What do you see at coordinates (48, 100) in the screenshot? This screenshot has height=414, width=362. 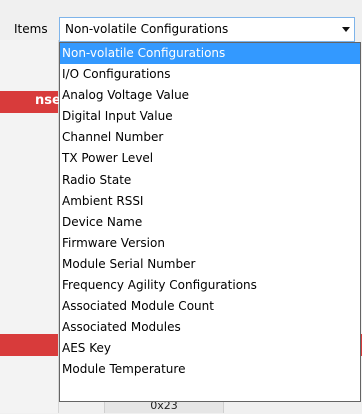 I see `section-header-text: nse` at bounding box center [48, 100].